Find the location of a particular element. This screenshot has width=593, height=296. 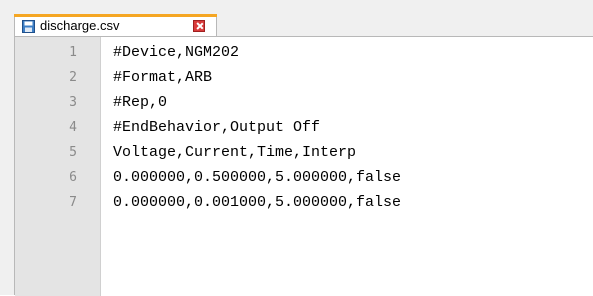

code-line: 0.000000,0.500000,5.000000,false is located at coordinates (257, 178).